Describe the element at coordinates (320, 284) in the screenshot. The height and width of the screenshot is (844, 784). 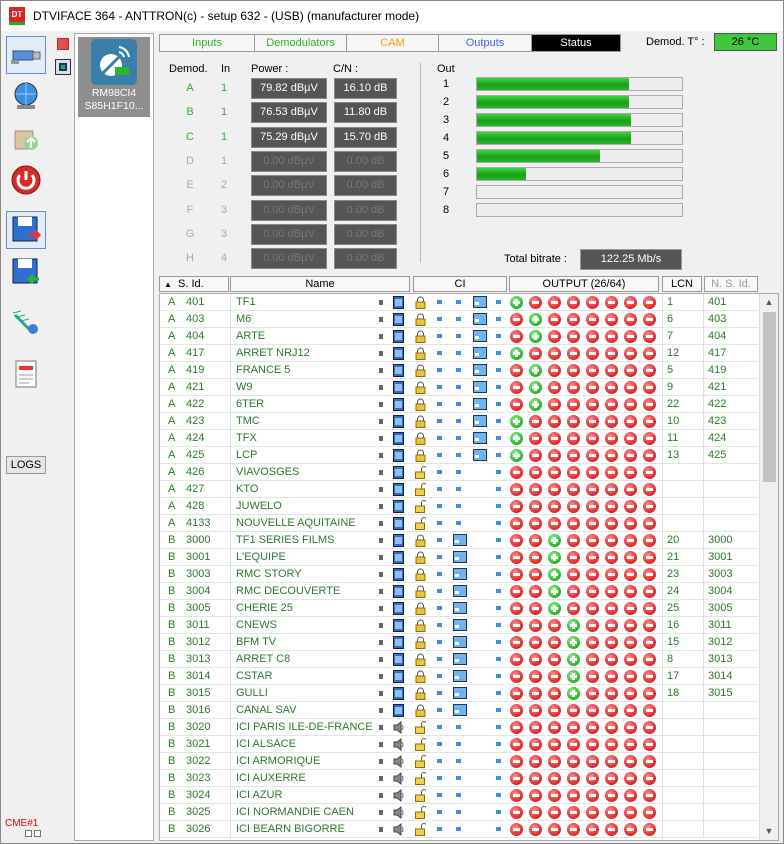
I see `name-column-header: Name` at that location.